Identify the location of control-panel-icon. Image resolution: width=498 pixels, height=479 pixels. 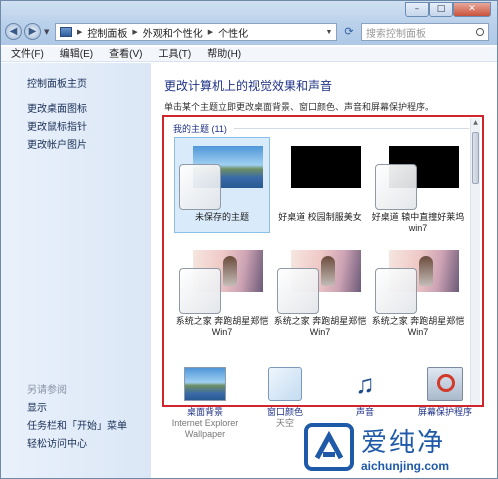
(66, 32).